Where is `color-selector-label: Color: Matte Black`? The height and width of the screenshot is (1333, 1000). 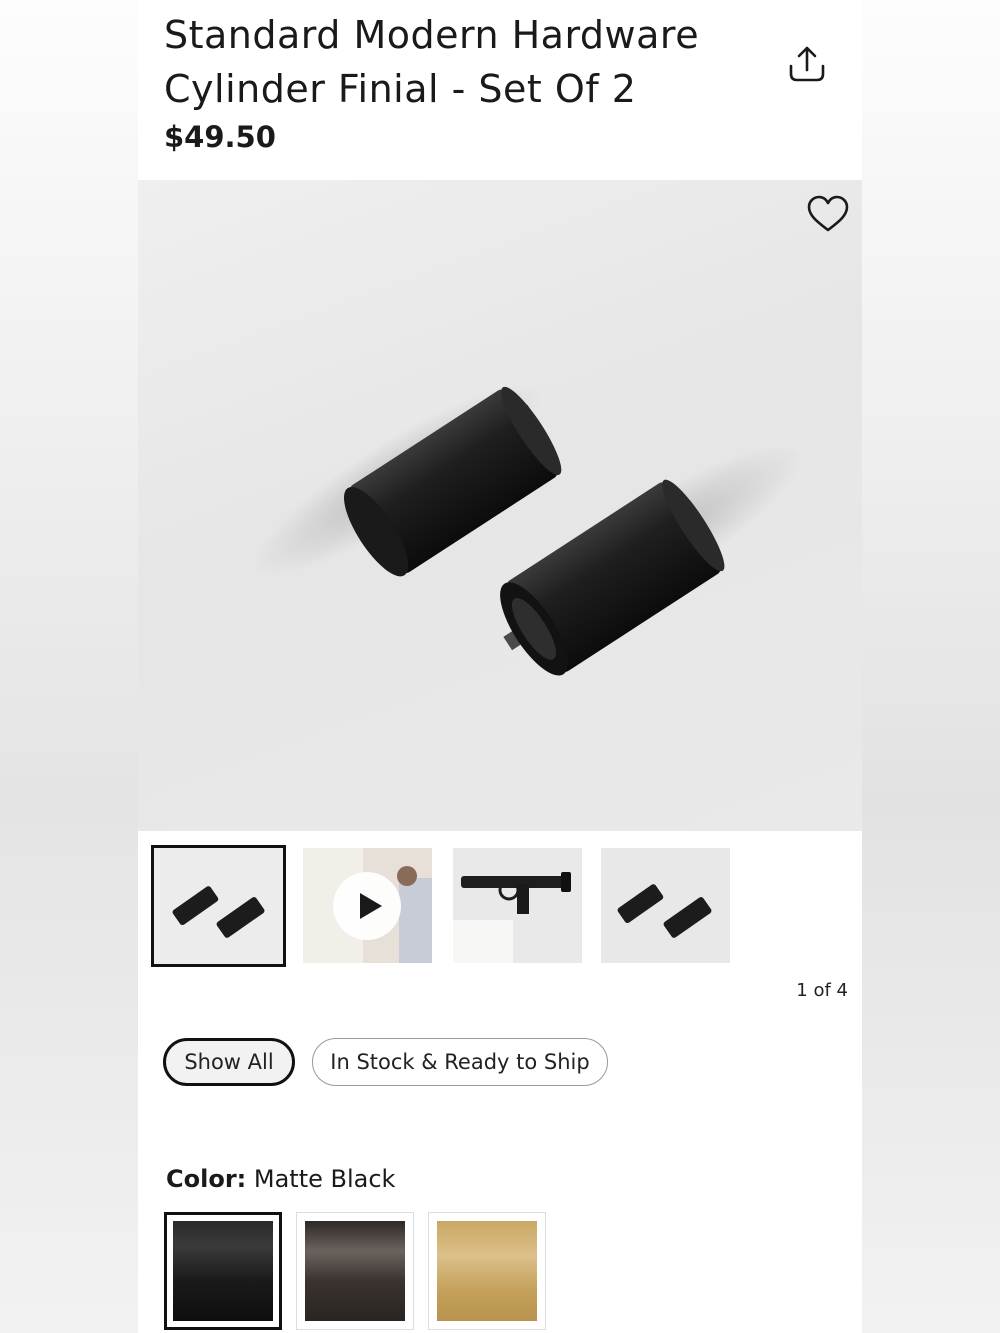 color-selector-label: Color: Matte Black is located at coordinates (280, 1179).